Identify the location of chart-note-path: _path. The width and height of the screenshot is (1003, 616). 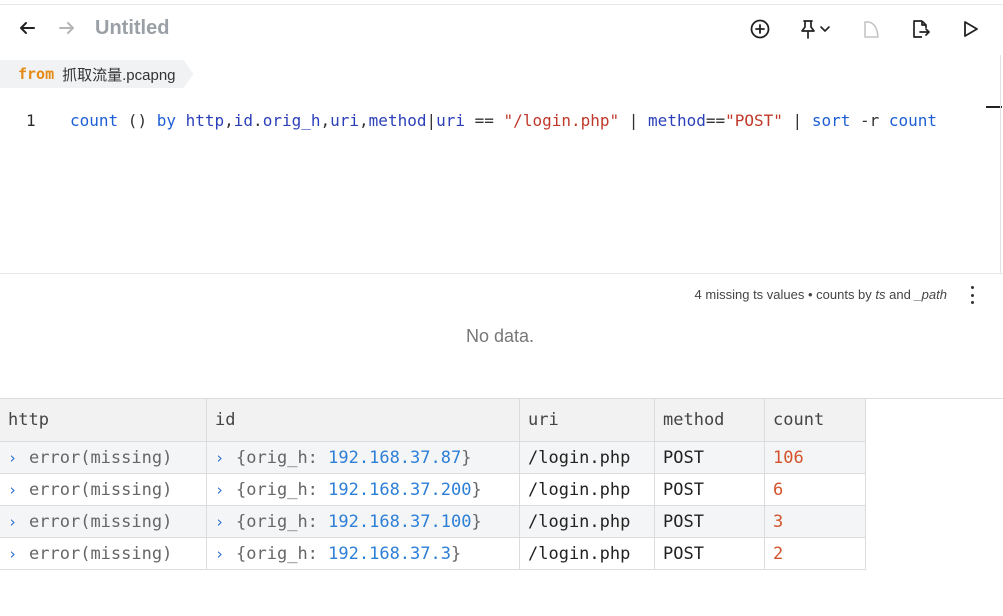
(930, 294).